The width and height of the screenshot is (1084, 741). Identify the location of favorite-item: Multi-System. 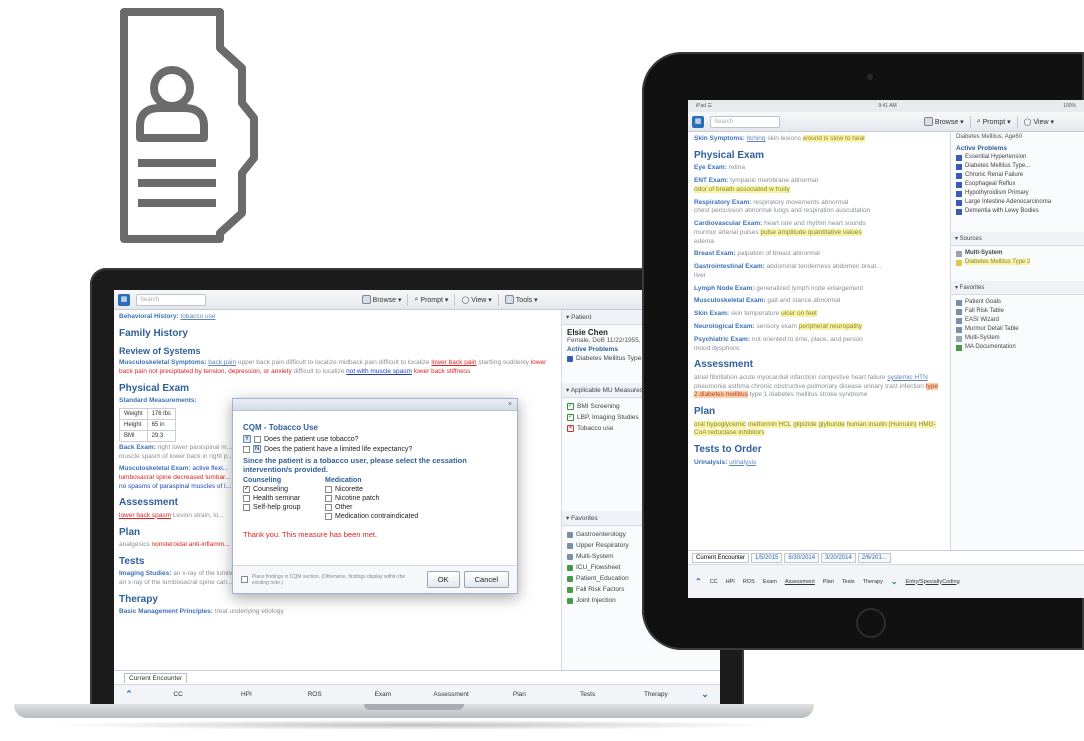
(1017, 338).